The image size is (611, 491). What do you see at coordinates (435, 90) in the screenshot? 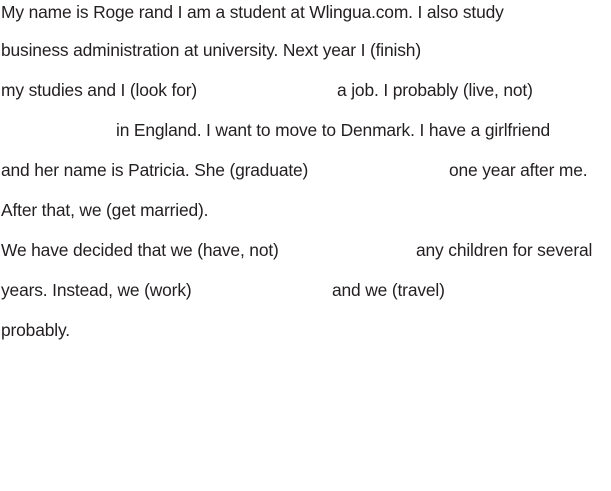
I see `text-segment: a job. I probably (live, not)` at bounding box center [435, 90].